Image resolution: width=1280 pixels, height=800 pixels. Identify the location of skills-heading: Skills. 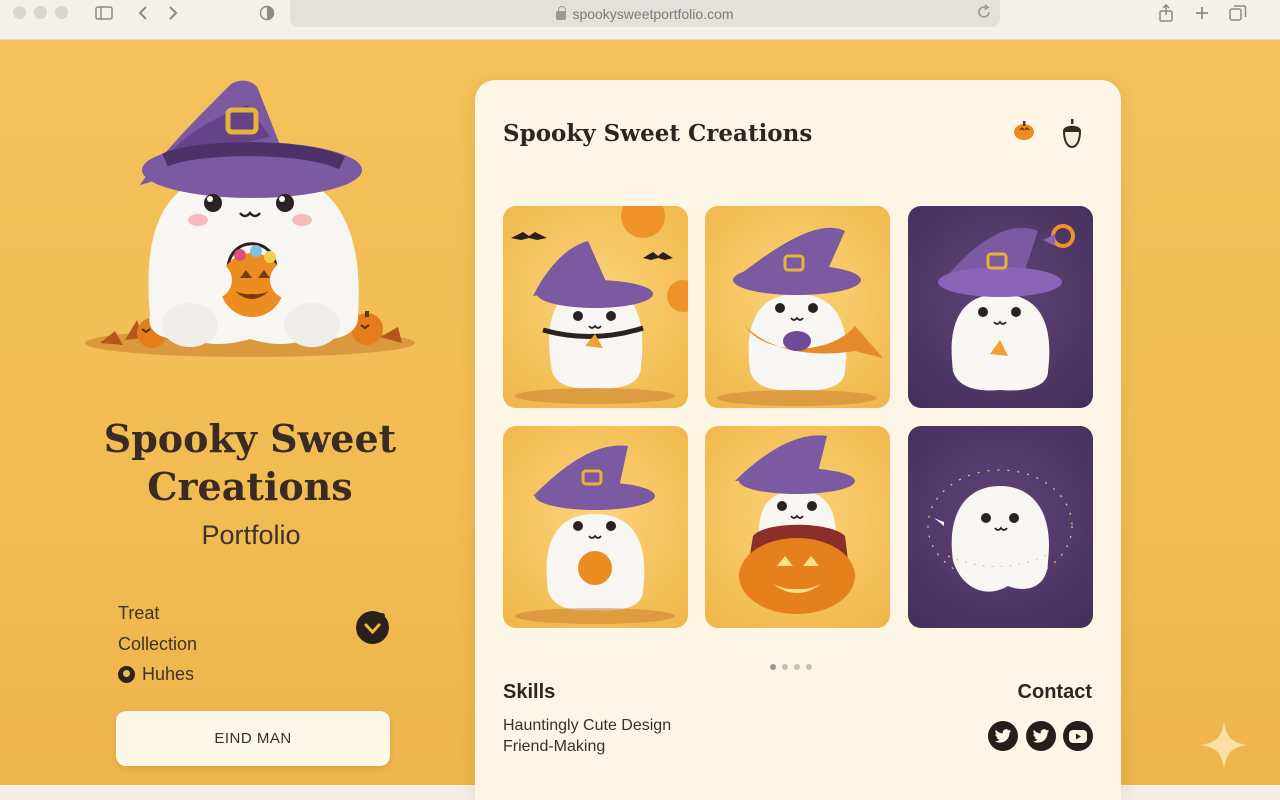
(529, 692).